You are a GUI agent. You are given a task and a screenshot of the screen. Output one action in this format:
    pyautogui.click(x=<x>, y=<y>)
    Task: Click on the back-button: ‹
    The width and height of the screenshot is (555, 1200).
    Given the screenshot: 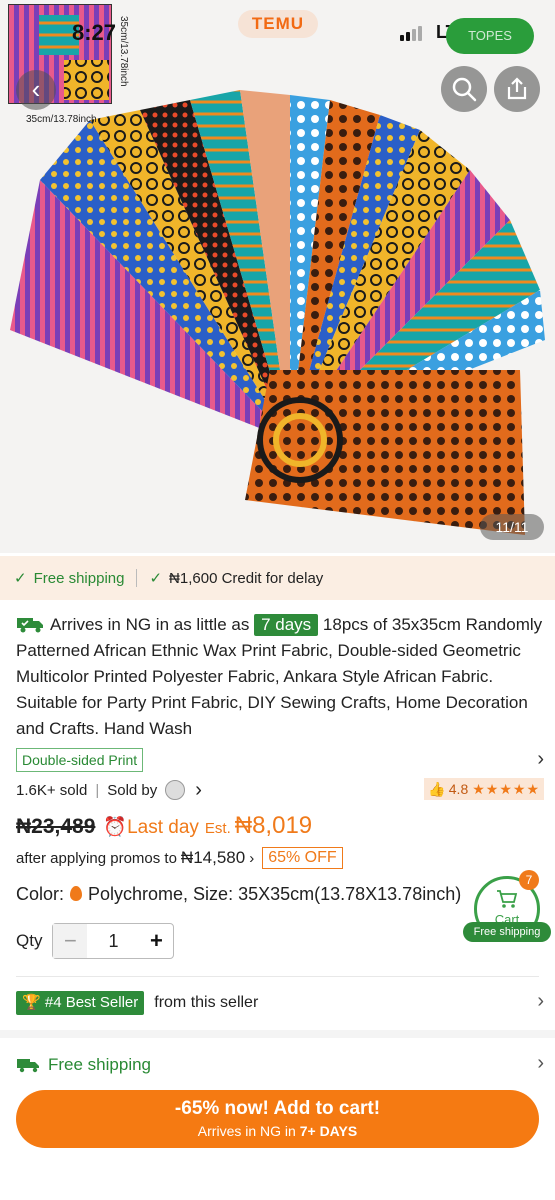 What is the action you would take?
    pyautogui.click(x=36, y=90)
    